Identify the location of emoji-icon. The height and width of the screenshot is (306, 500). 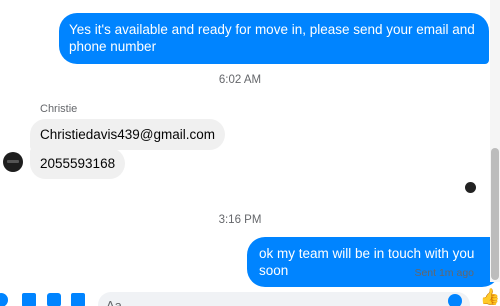
(455, 300).